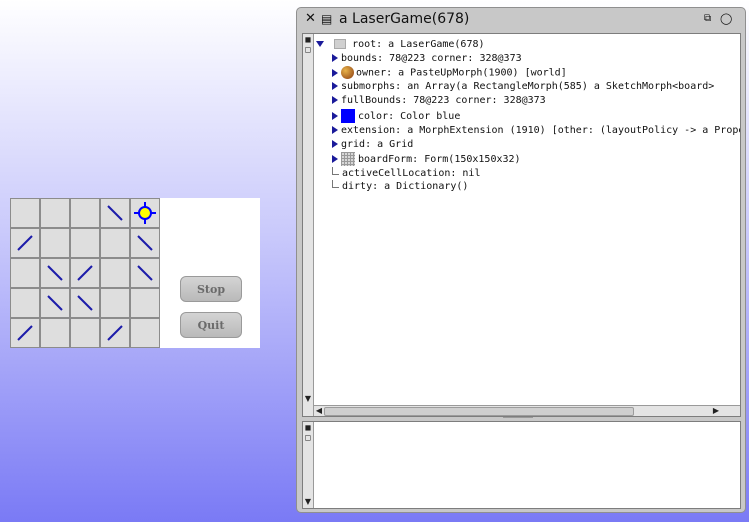  I want to click on quit-button: Quit, so click(211, 325).